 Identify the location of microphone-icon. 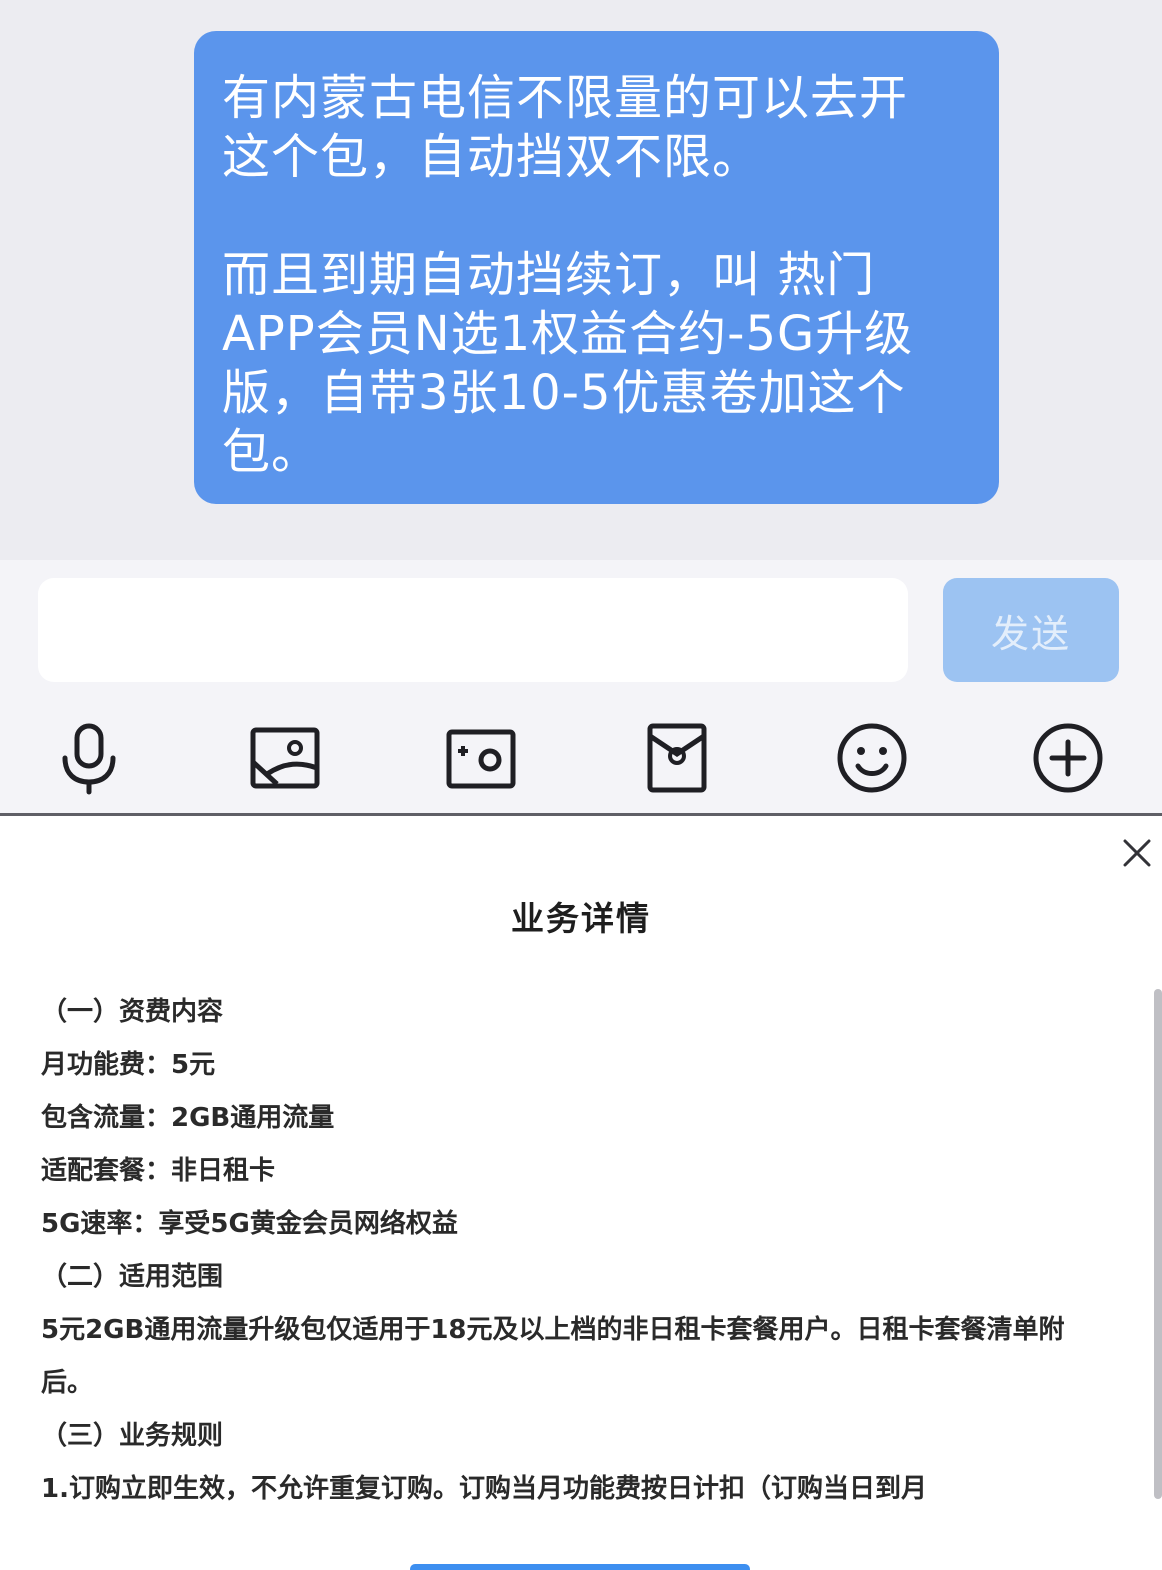
(89, 758).